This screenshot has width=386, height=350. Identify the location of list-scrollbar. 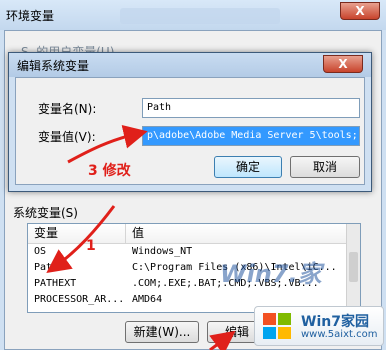
(353, 268).